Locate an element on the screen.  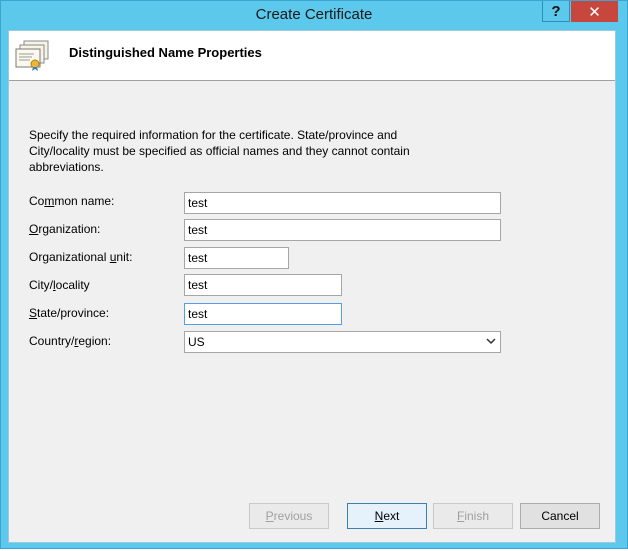
next-button: Next is located at coordinates (387, 516).